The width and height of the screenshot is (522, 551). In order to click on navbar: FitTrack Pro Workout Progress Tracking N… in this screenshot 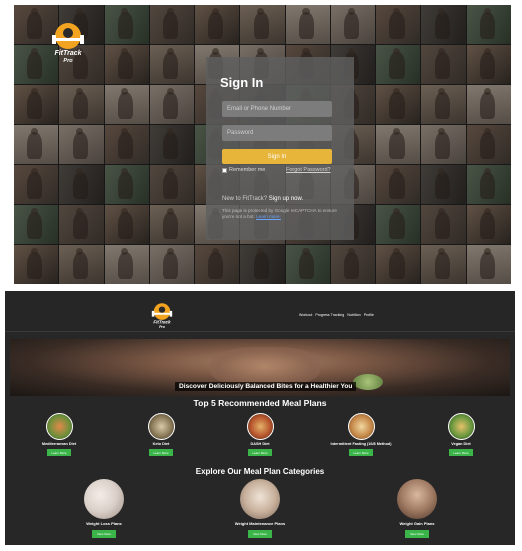, I will do `click(260, 311)`.